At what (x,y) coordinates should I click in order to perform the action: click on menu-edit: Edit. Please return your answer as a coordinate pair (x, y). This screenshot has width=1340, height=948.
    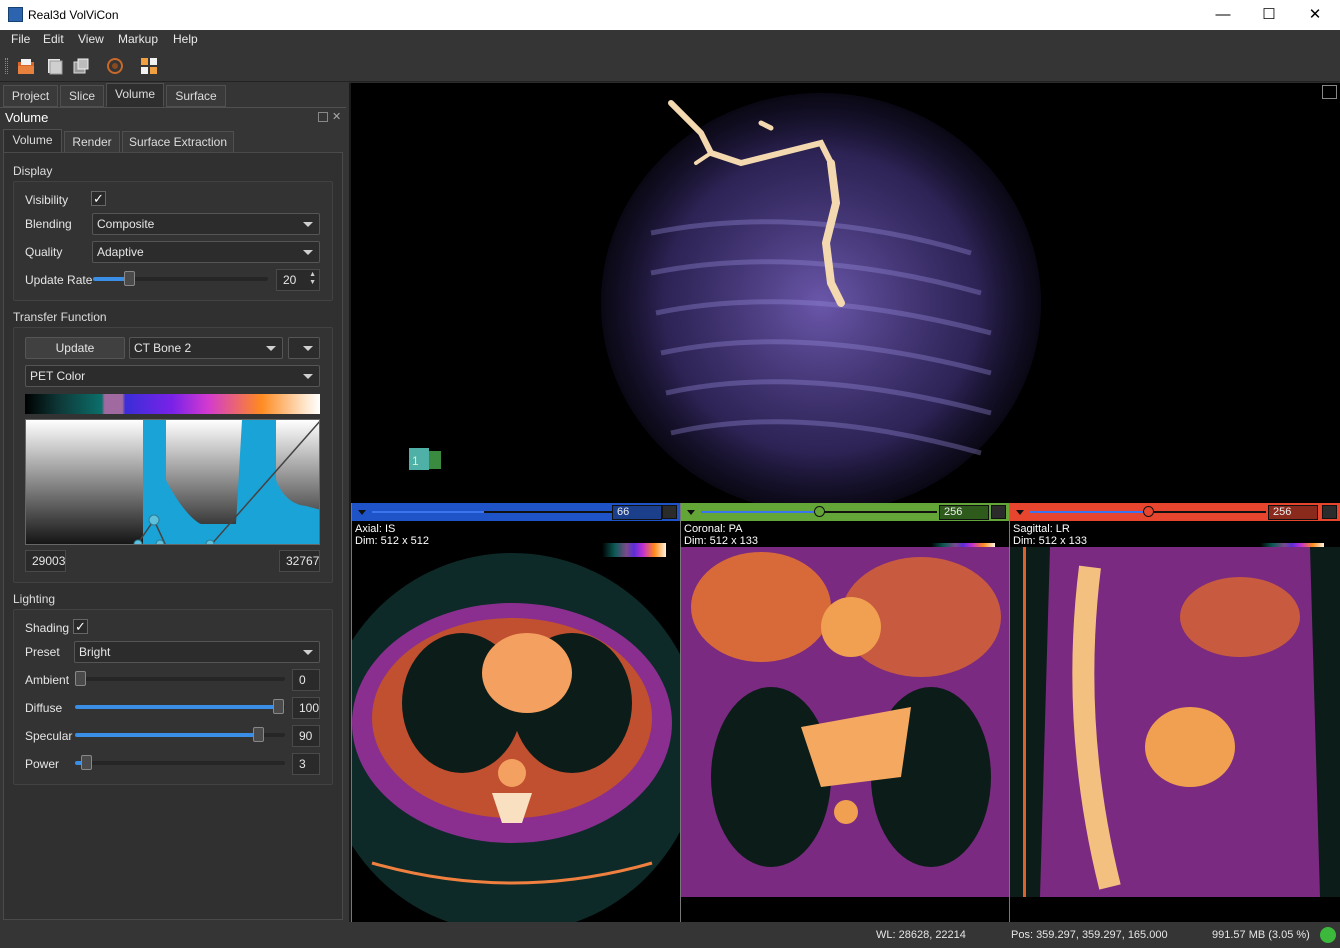
    Looking at the image, I should click on (53, 39).